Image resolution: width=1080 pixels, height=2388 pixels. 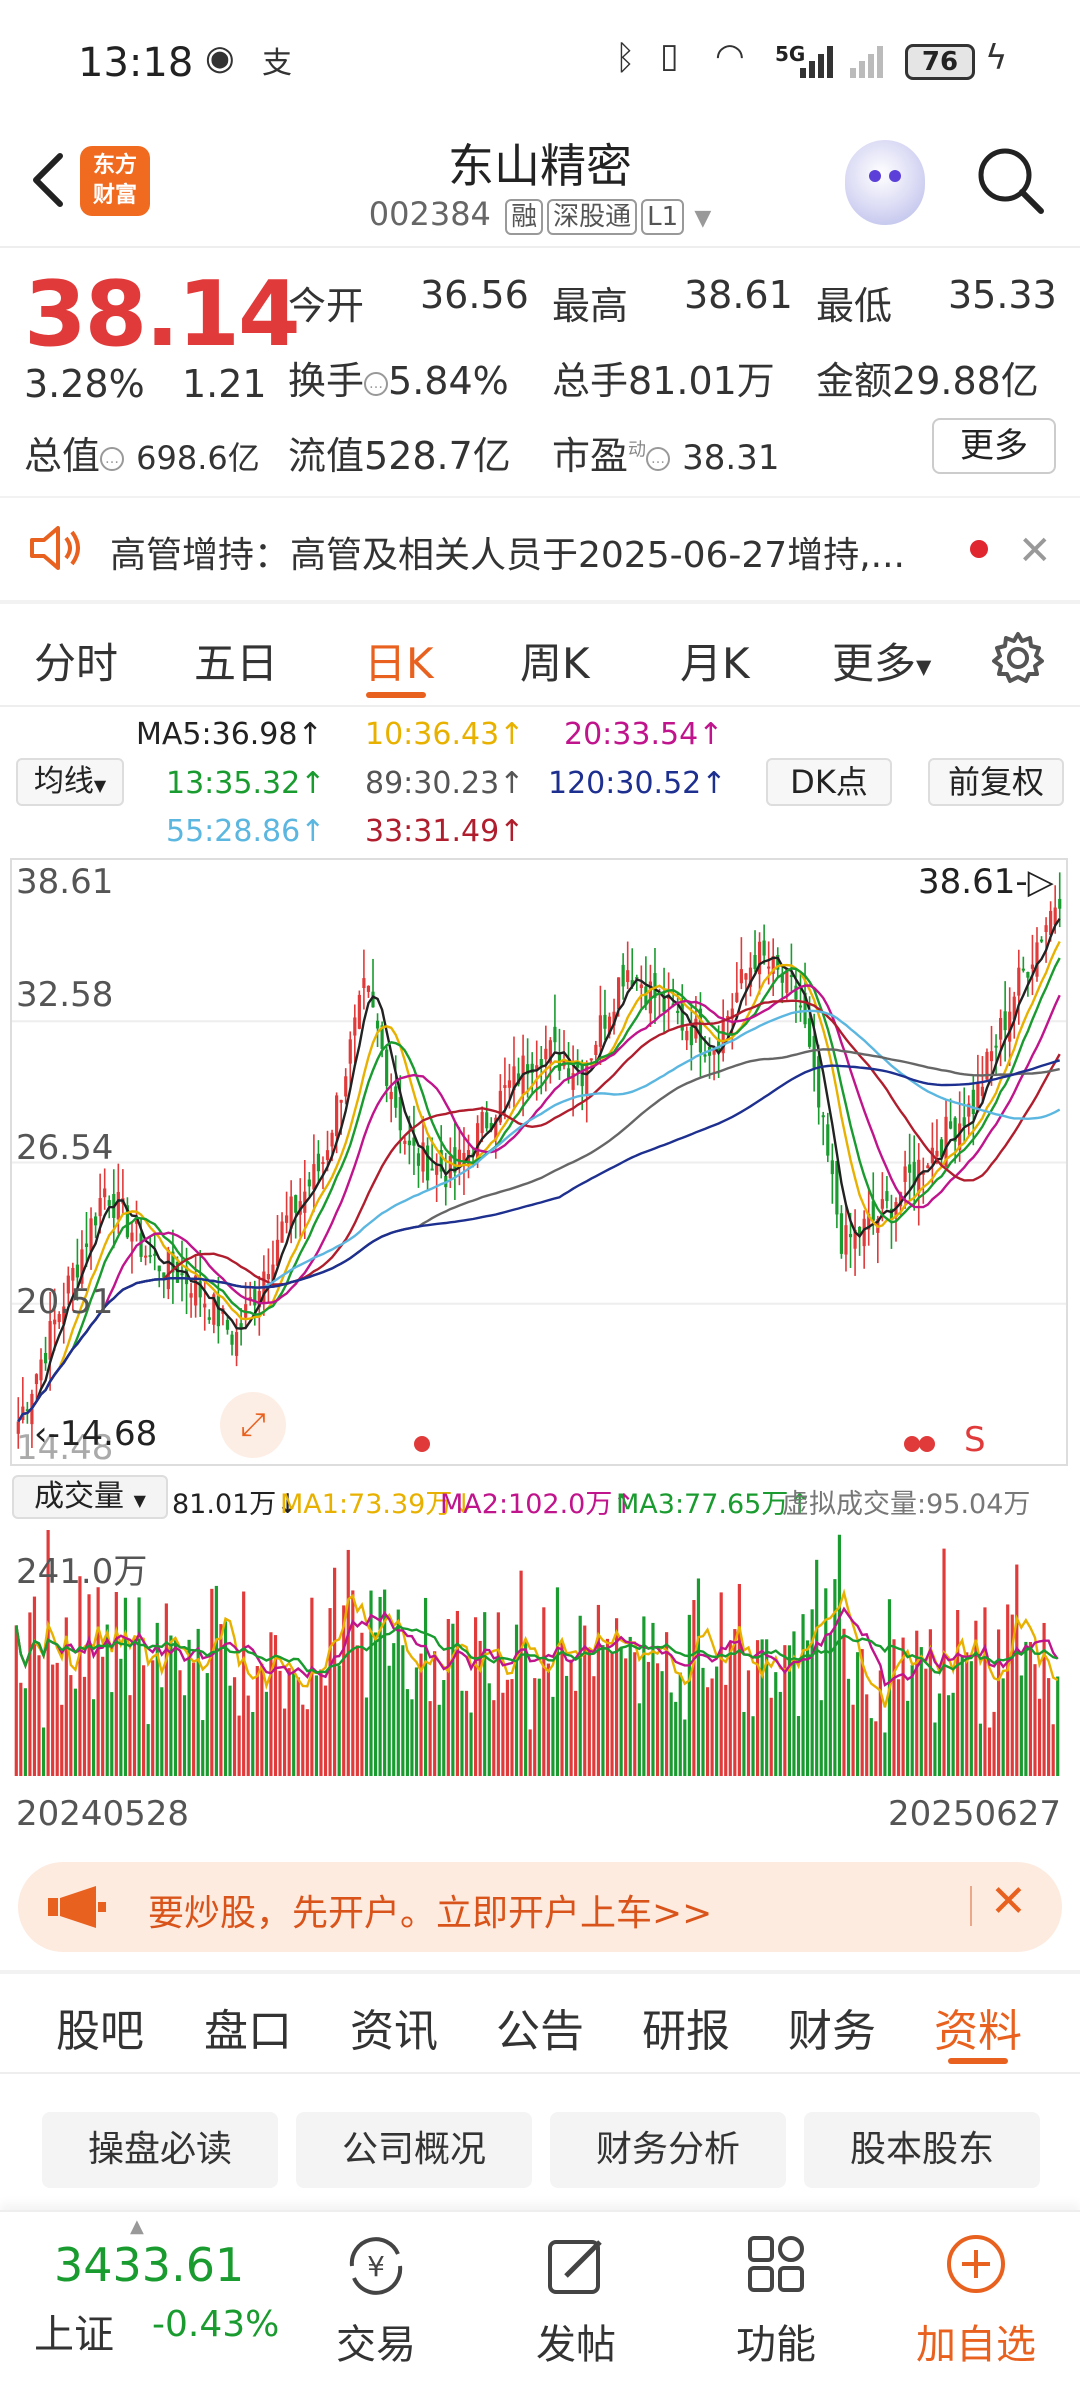 I want to click on vibrate-icon: ▯, so click(x=669, y=56).